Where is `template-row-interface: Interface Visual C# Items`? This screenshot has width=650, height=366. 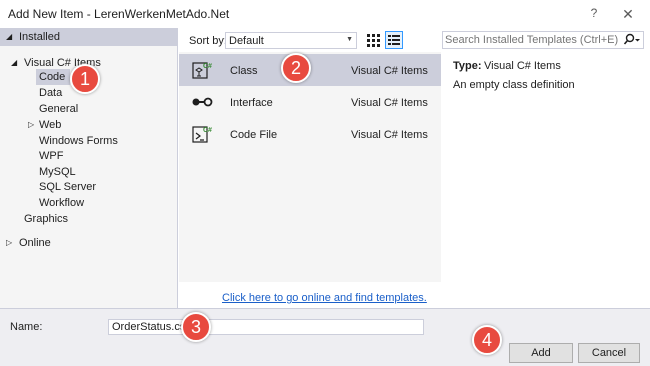
template-row-interface: Interface Visual C# Items is located at coordinates (310, 102).